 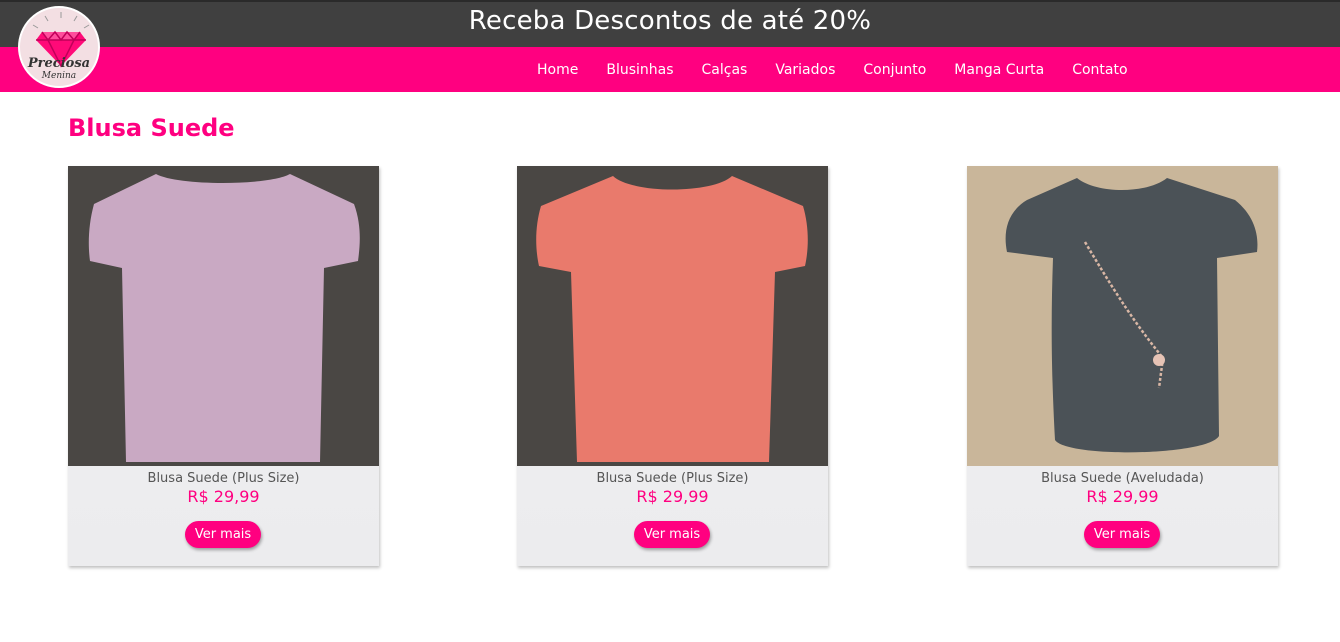 I want to click on necklace-pendant, so click(x=1159, y=360).